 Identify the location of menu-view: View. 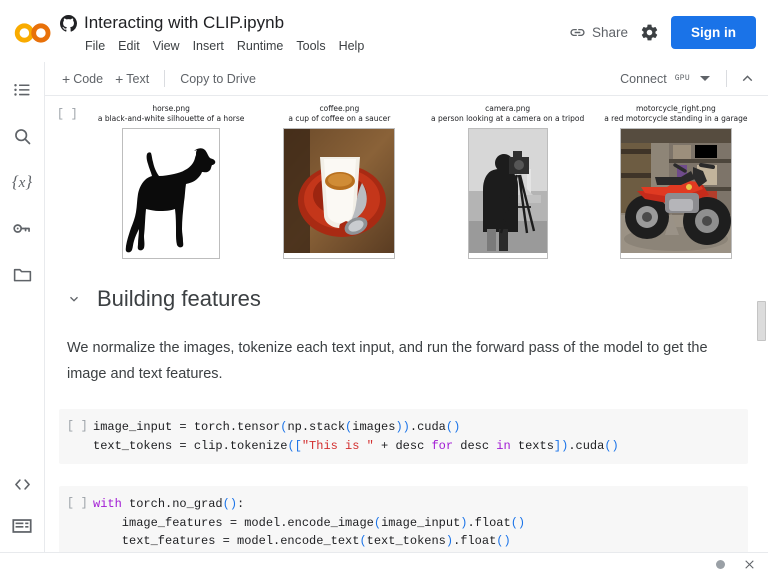
(166, 46).